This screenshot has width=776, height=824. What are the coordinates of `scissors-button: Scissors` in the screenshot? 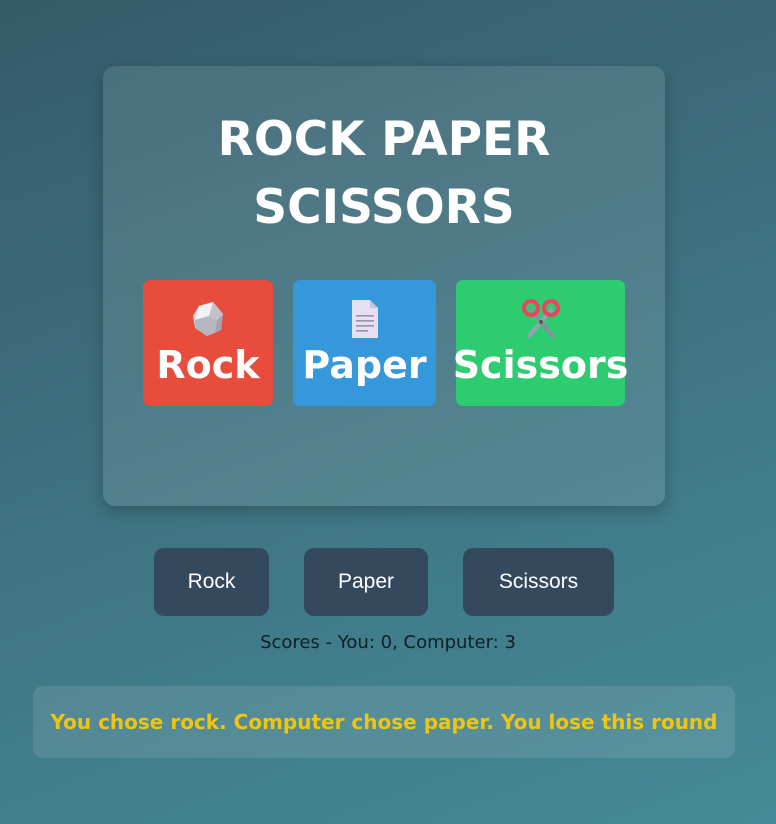 It's located at (538, 582).